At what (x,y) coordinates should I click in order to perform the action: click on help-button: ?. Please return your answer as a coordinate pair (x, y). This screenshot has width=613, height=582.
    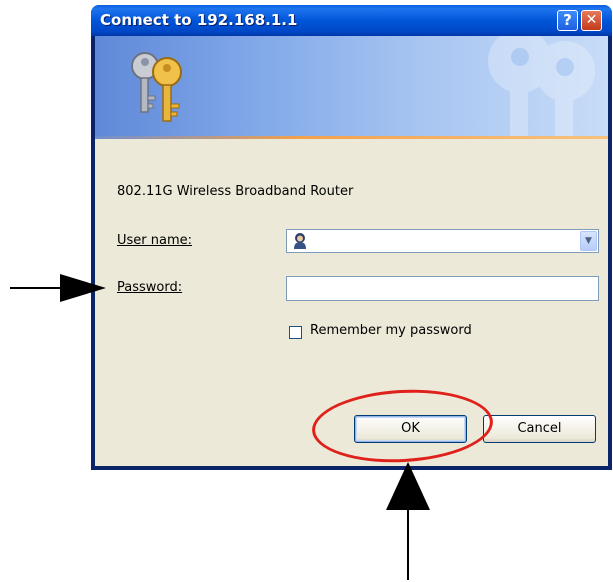
    Looking at the image, I should click on (567, 20).